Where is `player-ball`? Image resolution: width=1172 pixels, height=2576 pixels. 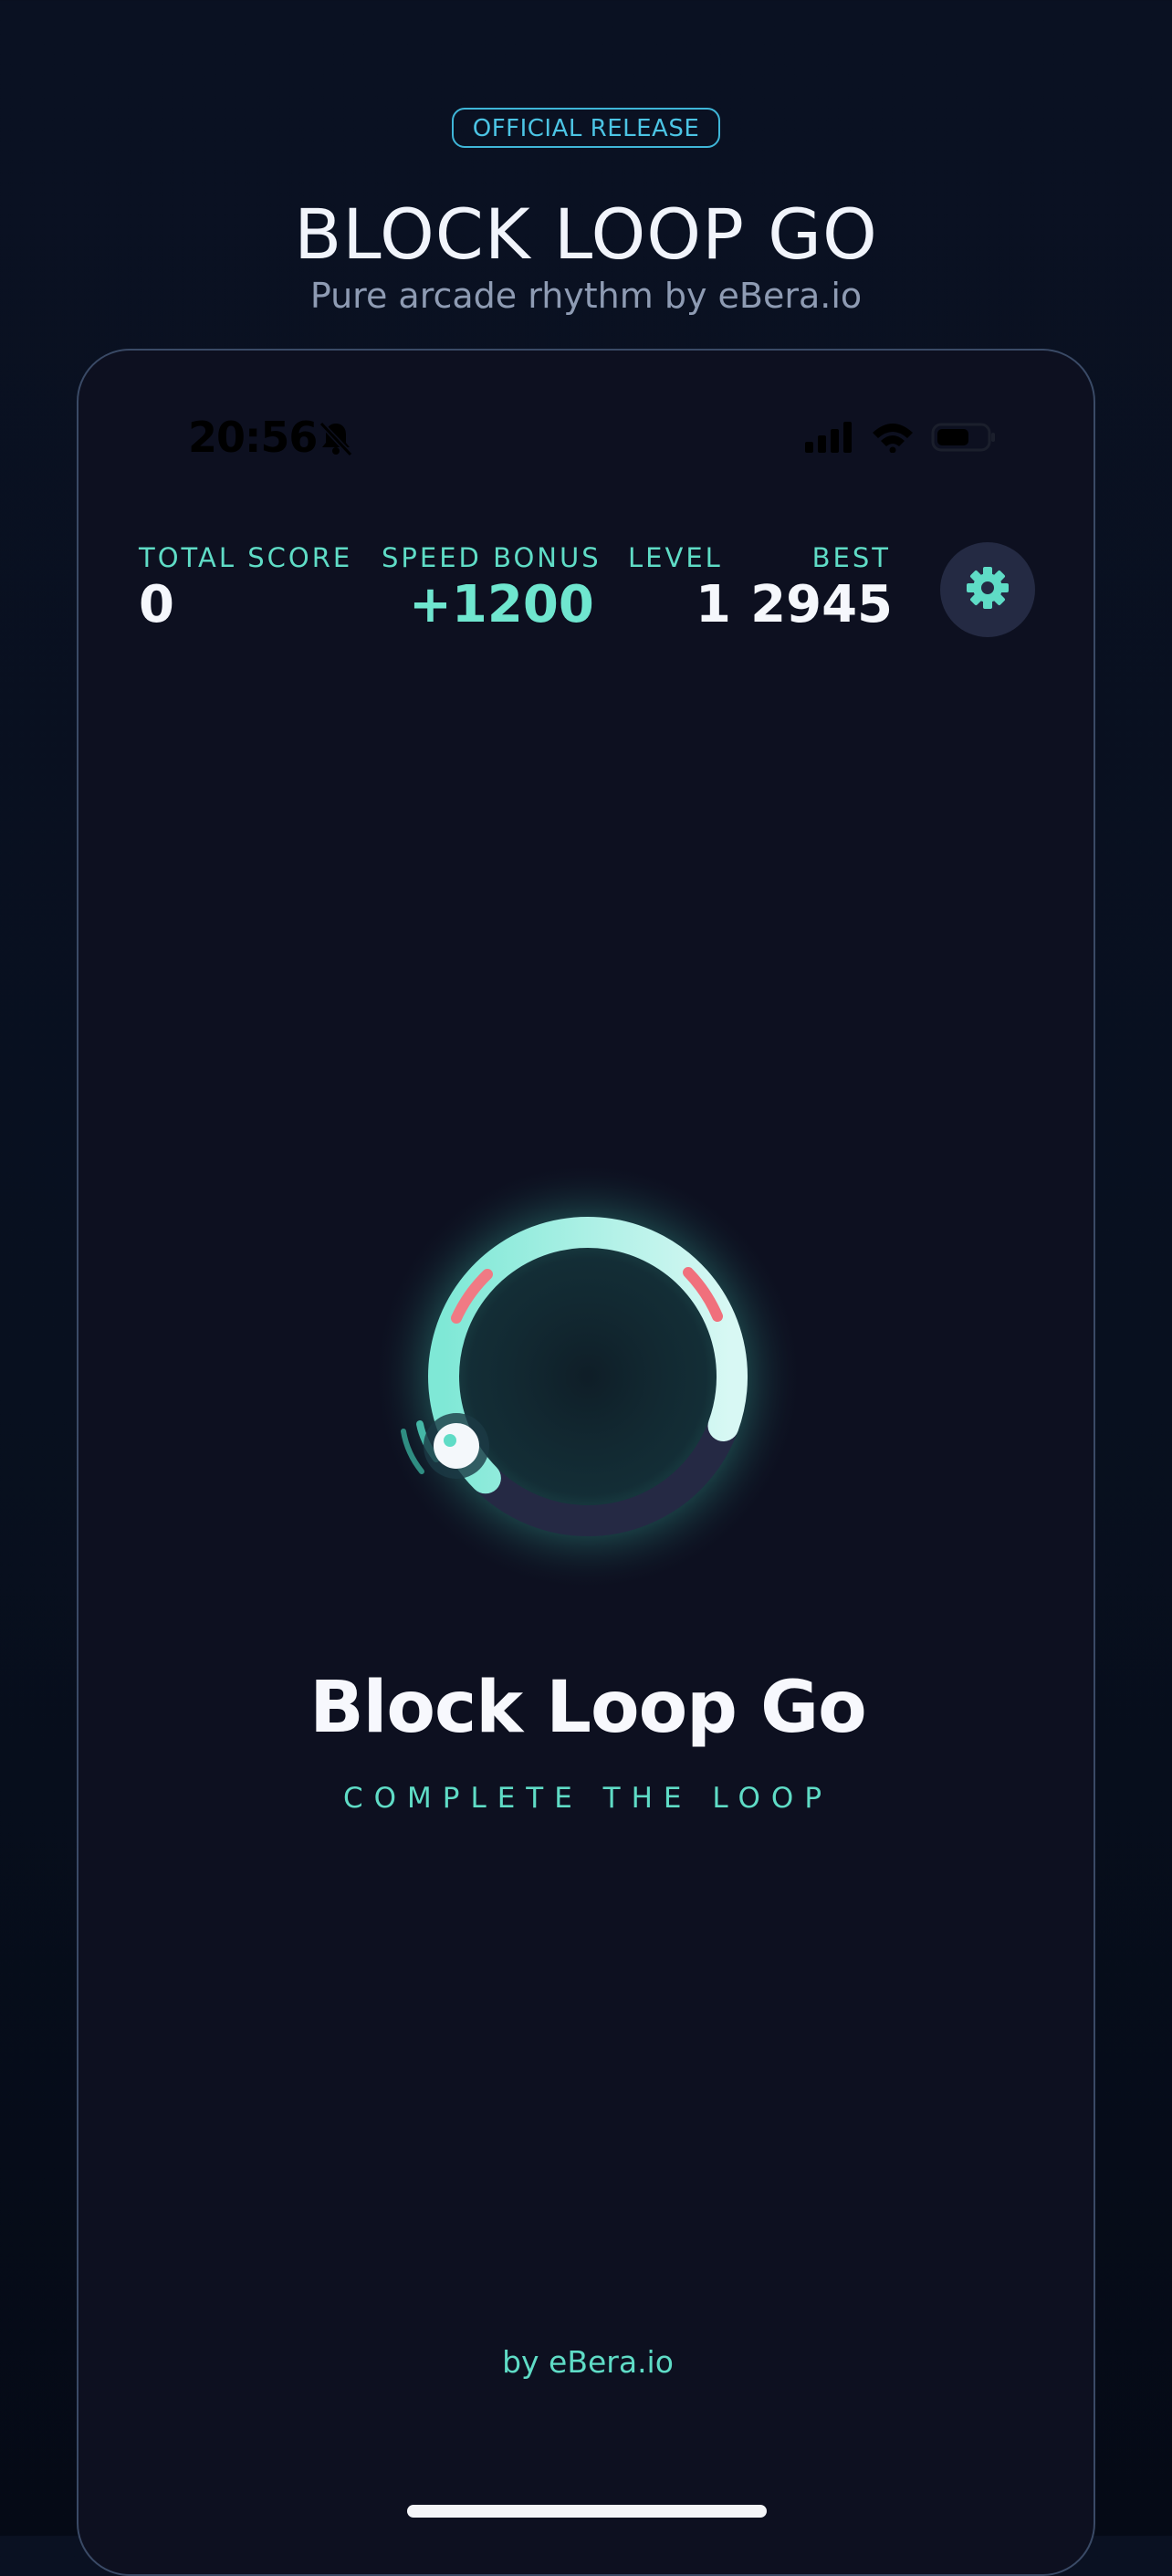 player-ball is located at coordinates (456, 1446).